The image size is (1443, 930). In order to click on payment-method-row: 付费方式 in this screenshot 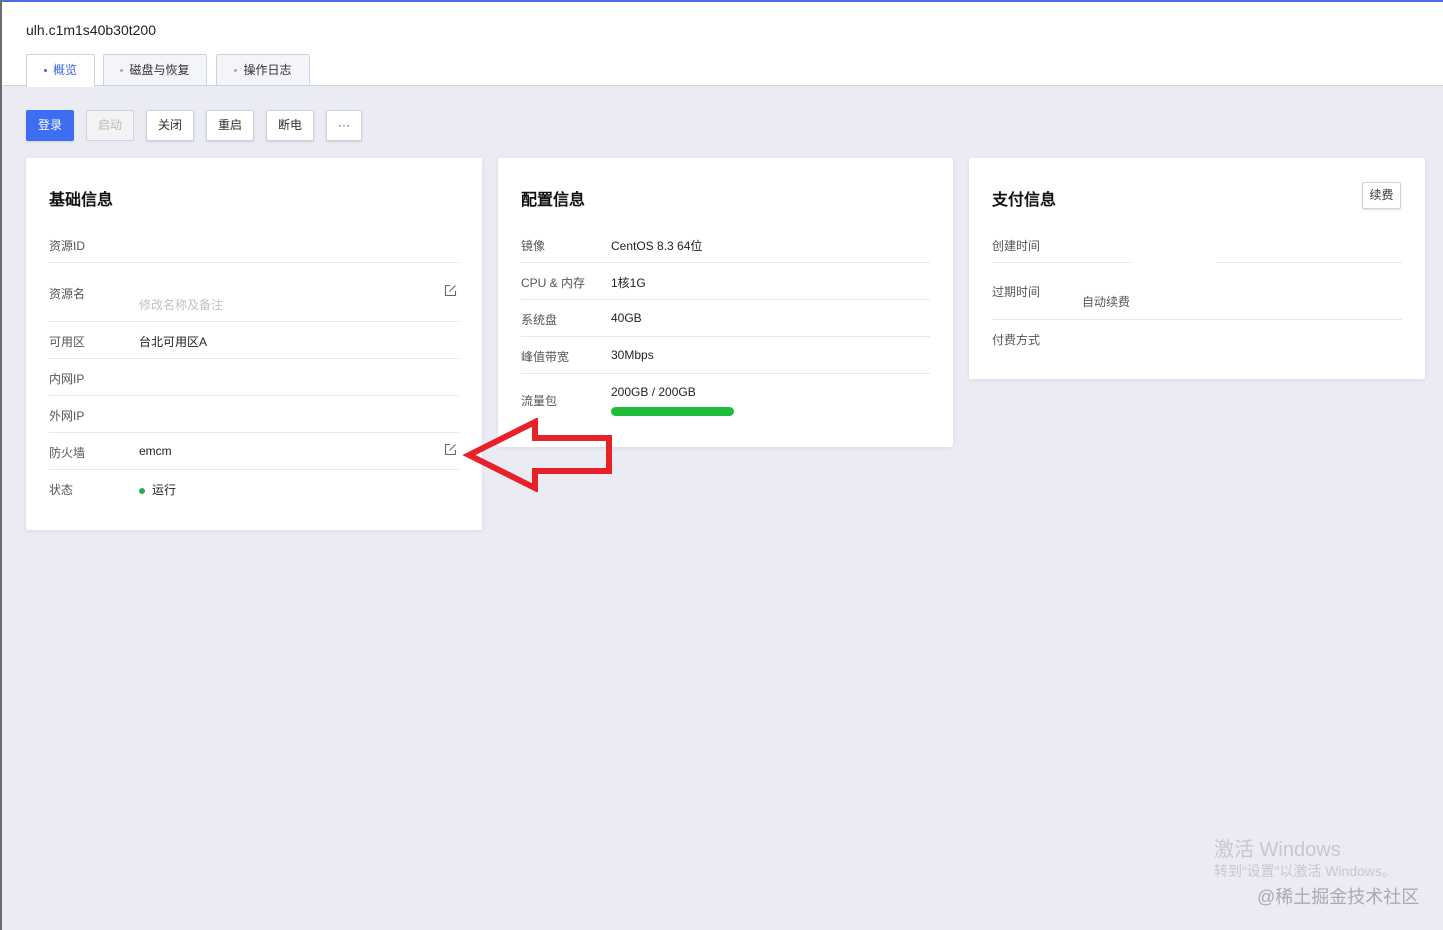, I will do `click(1197, 338)`.